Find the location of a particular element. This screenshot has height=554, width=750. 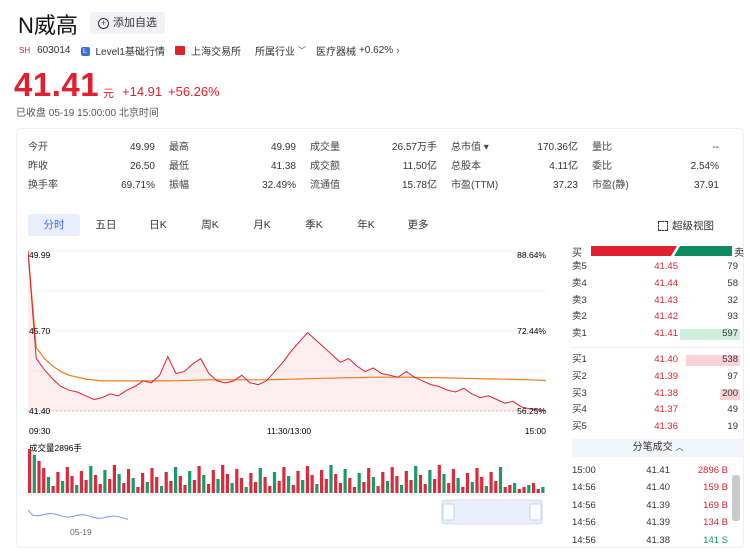

chevron-down-icon: ﹀ is located at coordinates (301, 50).